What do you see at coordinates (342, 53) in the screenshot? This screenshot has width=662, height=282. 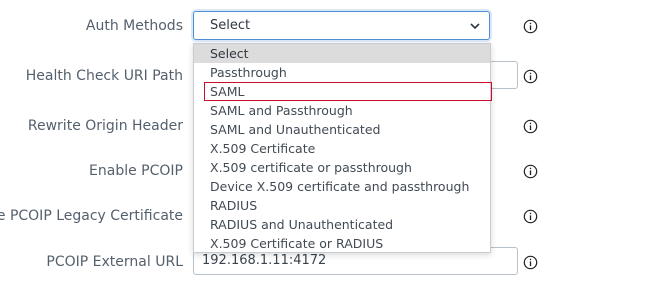 I see `dropdown-option: Select` at bounding box center [342, 53].